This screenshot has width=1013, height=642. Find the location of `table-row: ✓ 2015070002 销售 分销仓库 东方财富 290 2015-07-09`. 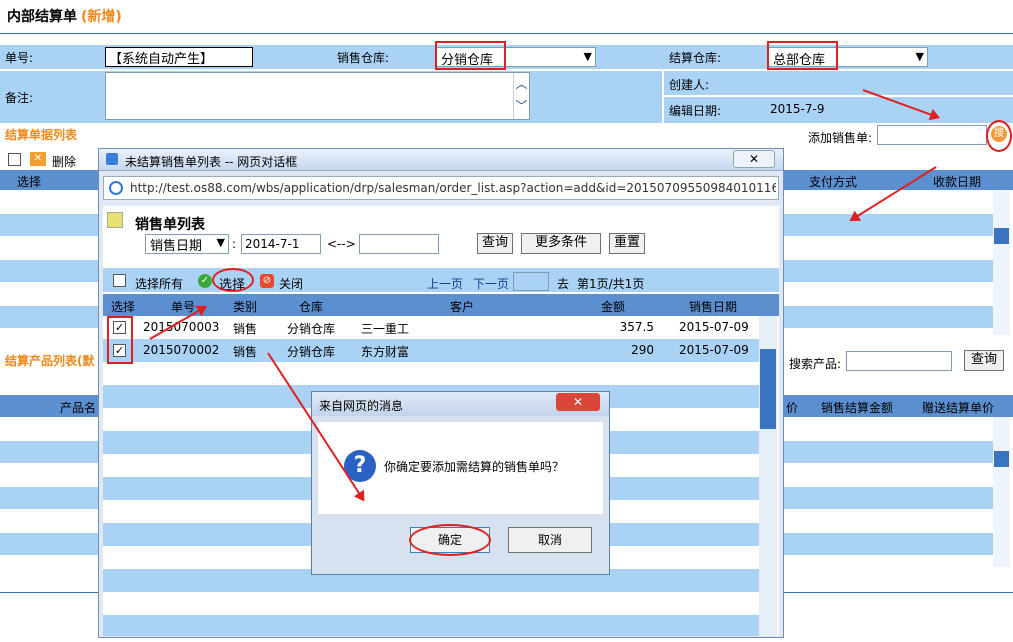

table-row: ✓ 2015070002 销售 分销仓库 东方财富 290 2015-07-09 is located at coordinates (431, 350).